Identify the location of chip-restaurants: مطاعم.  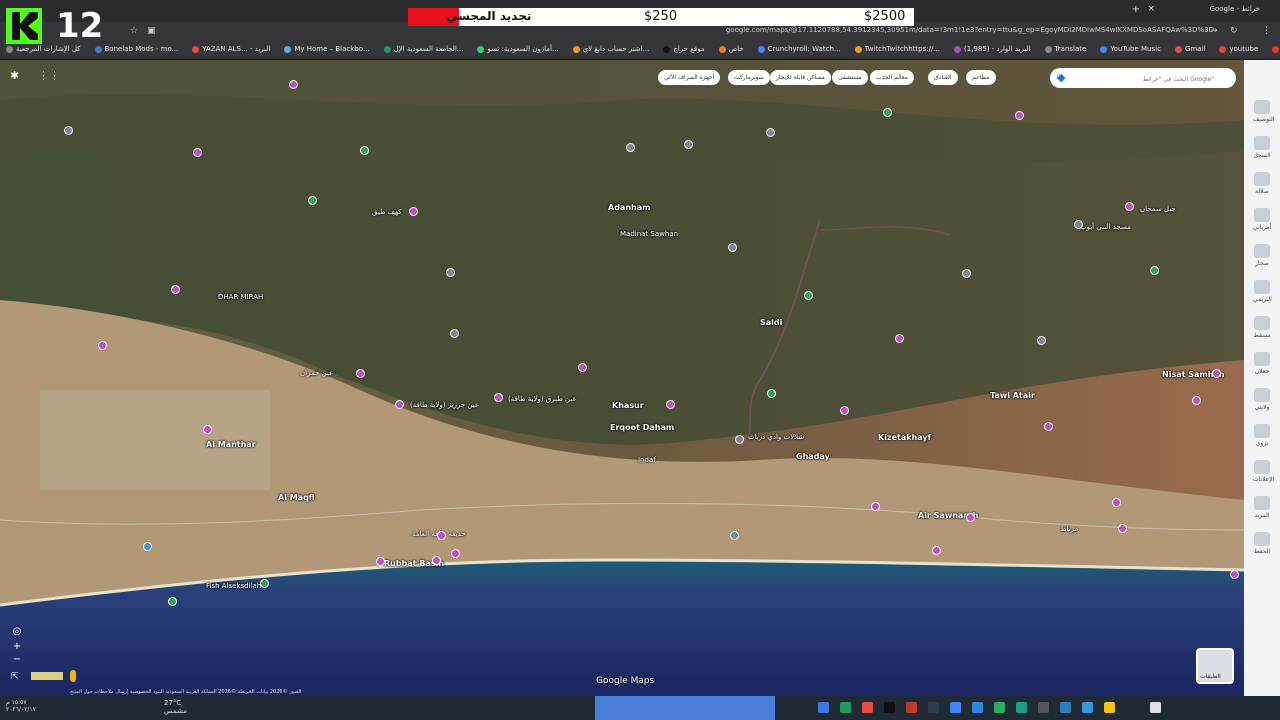
(981, 77).